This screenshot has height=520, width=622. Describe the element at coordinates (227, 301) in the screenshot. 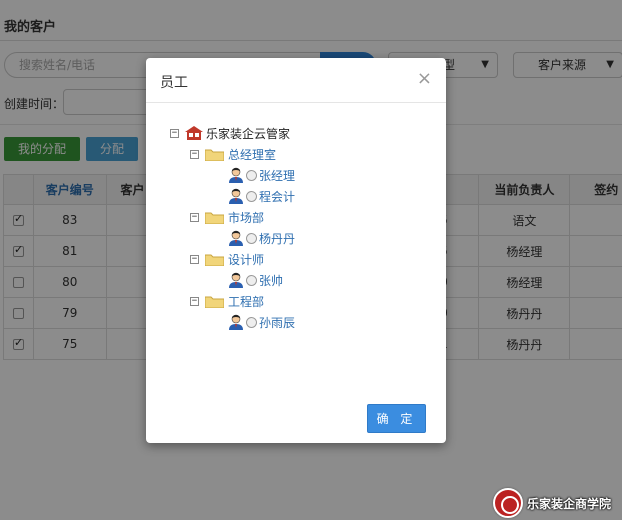

I see `tree-node-group: − 工程部` at that location.